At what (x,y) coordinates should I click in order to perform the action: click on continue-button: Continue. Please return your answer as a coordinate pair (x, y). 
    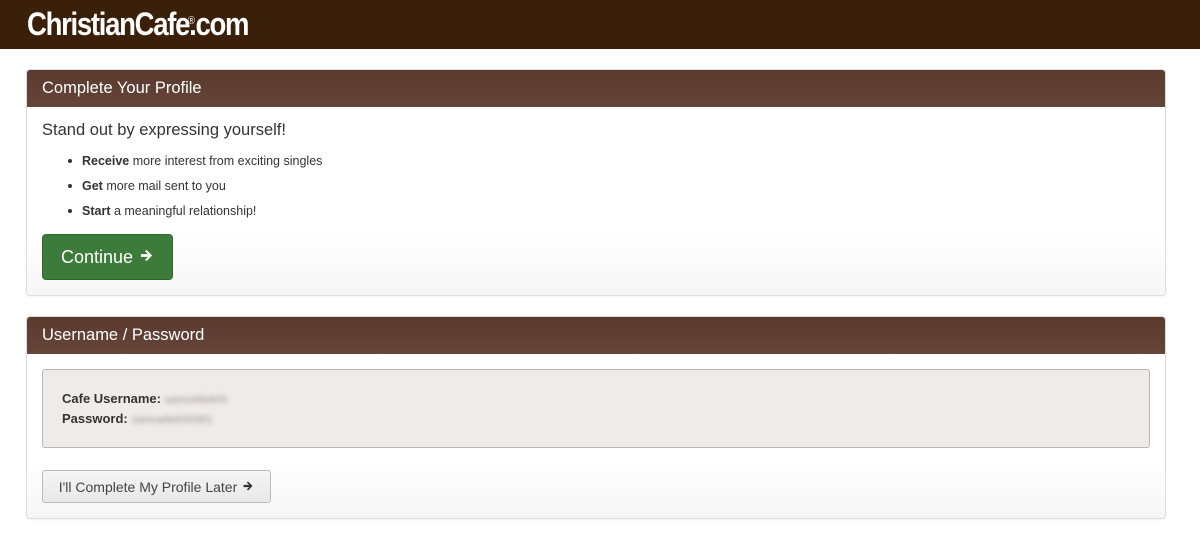
    Looking at the image, I should click on (107, 257).